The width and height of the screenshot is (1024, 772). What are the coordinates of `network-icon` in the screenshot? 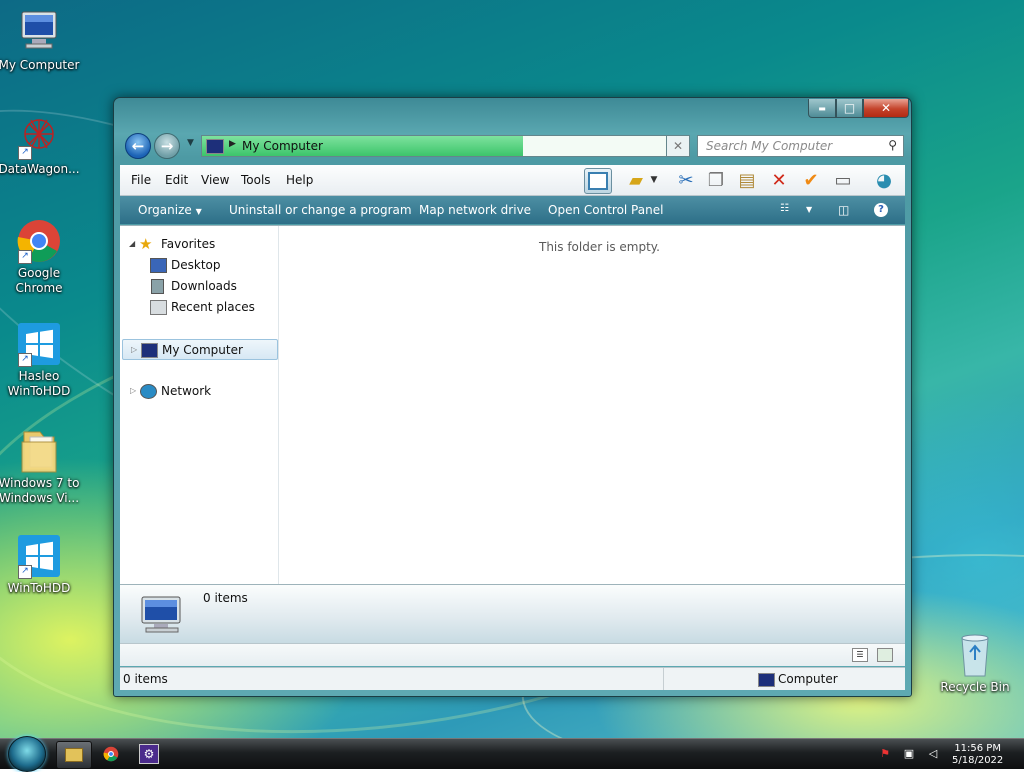 It's located at (148, 391).